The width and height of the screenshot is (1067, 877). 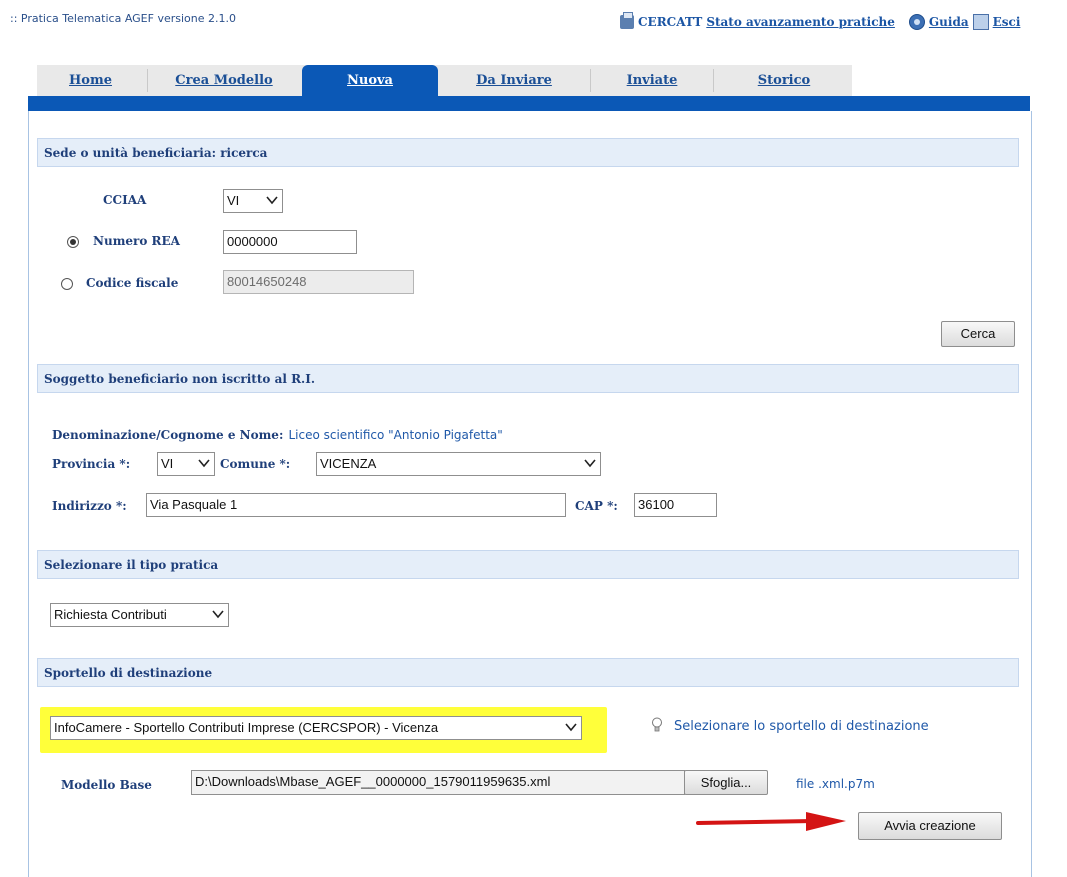 I want to click on codice-fiscale-label: Codice fiscale, so click(x=132, y=283).